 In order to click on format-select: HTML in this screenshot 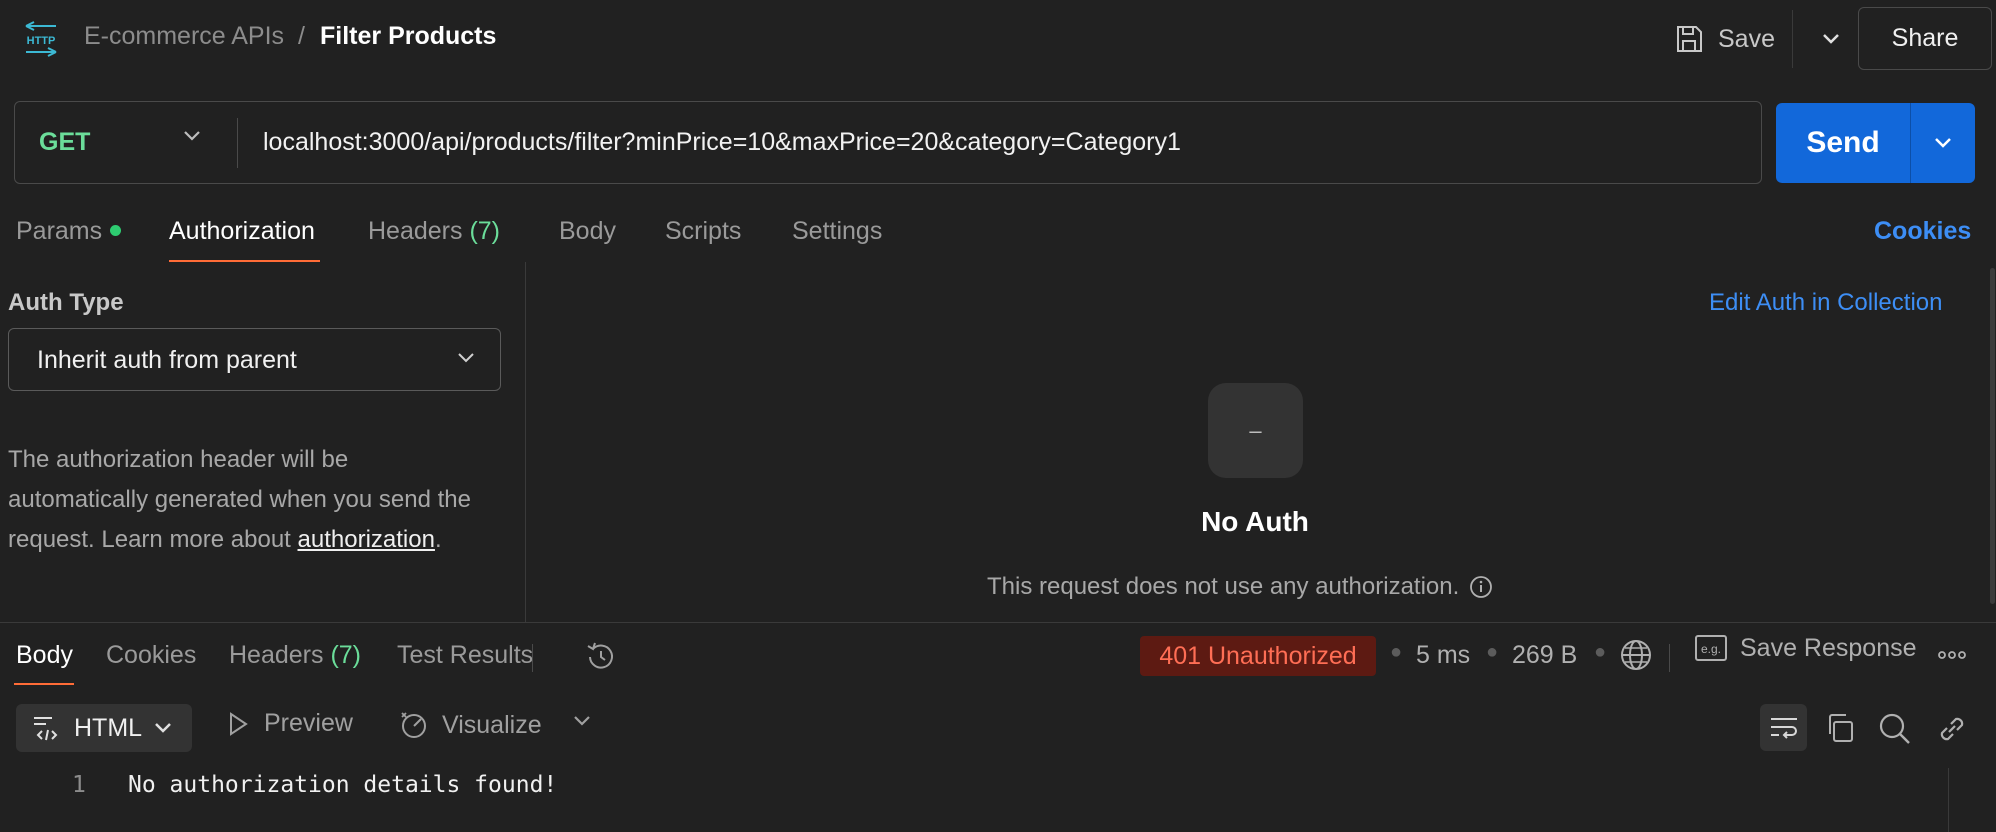, I will do `click(104, 728)`.